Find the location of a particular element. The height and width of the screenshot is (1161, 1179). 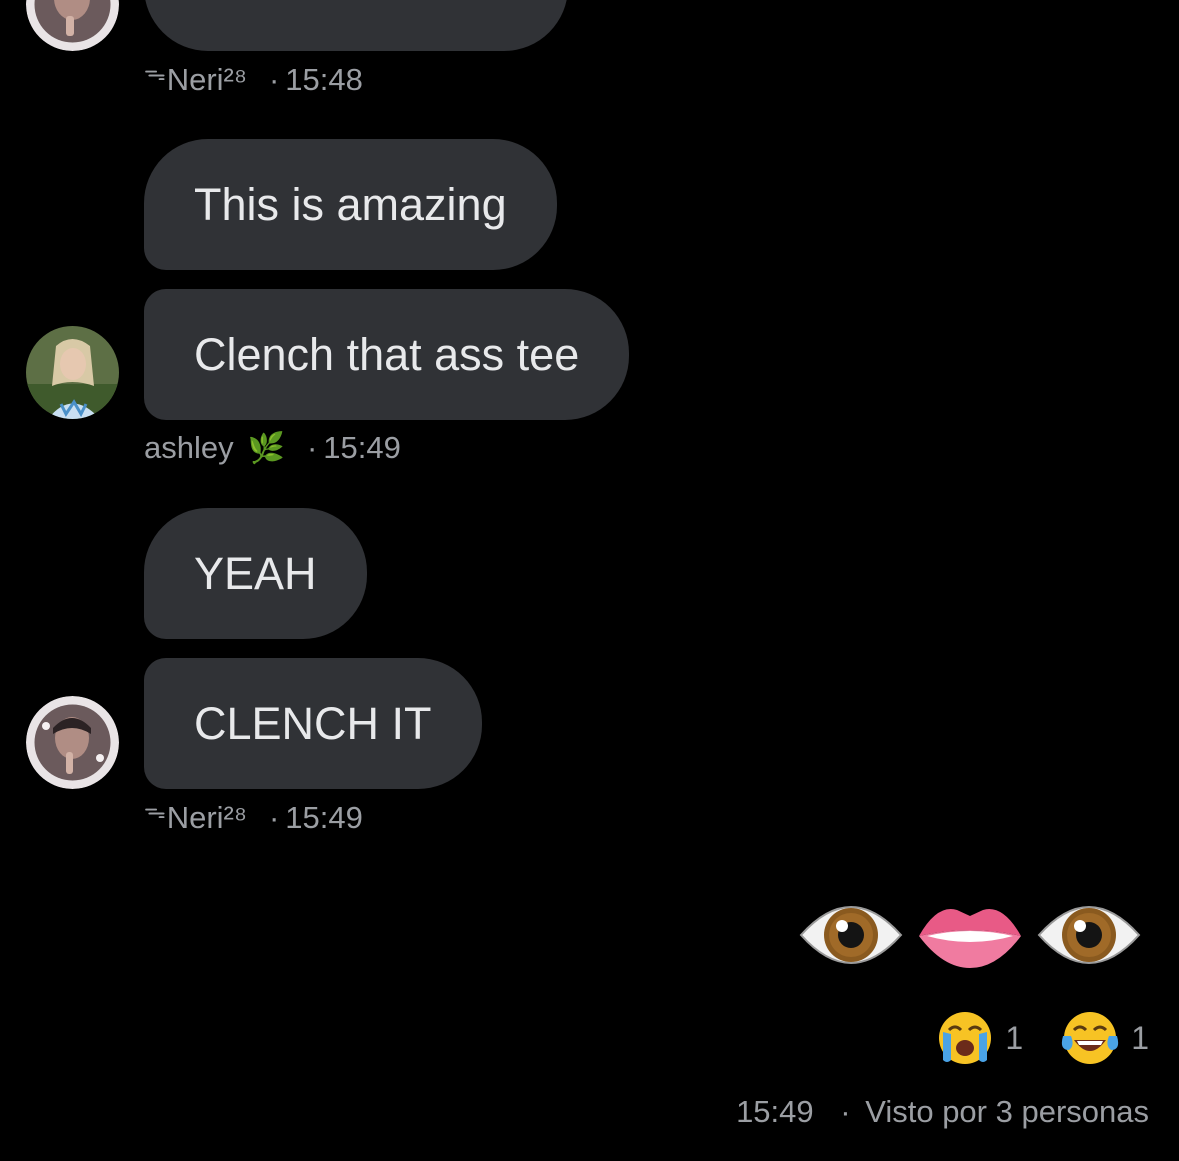

crying-face-icon is located at coordinates (965, 1038).